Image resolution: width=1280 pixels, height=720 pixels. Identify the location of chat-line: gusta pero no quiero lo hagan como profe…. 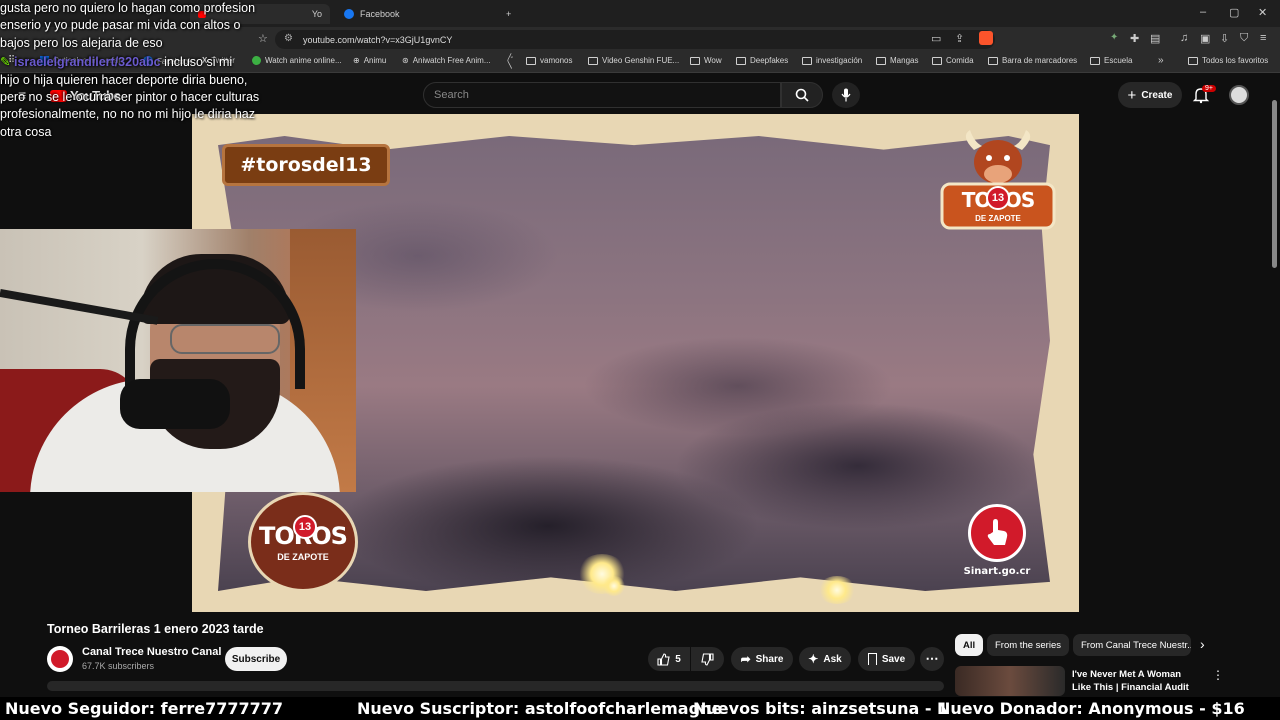
(128, 8).